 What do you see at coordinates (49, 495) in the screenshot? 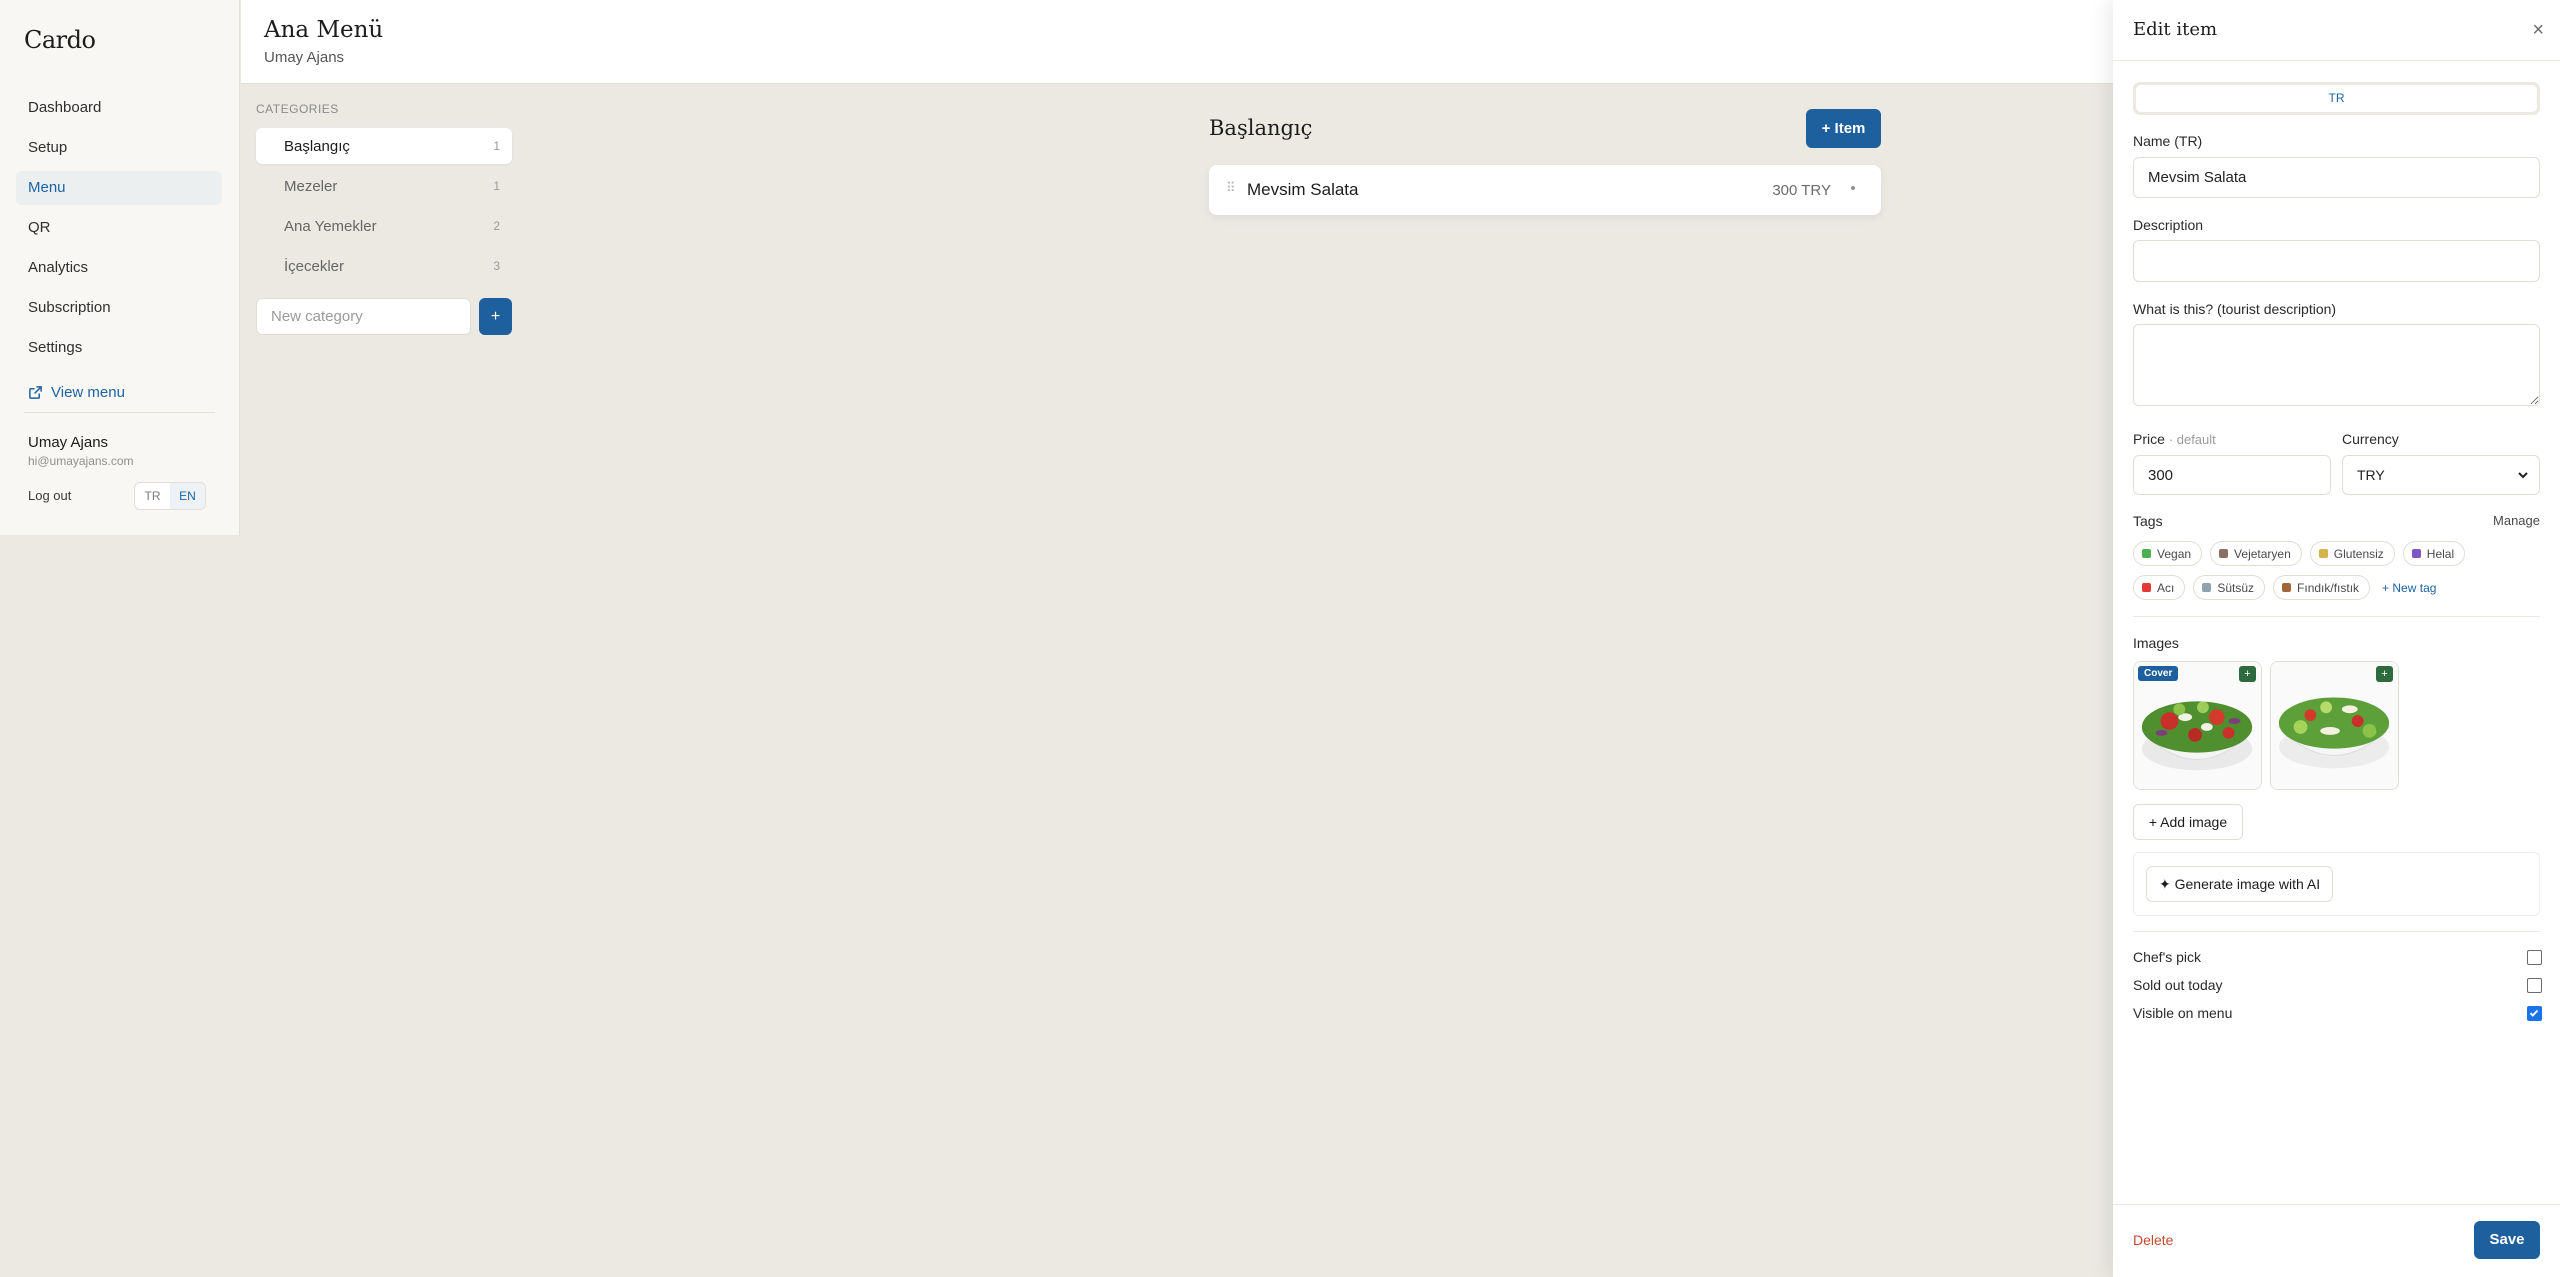
I see `logout-link: Log out` at bounding box center [49, 495].